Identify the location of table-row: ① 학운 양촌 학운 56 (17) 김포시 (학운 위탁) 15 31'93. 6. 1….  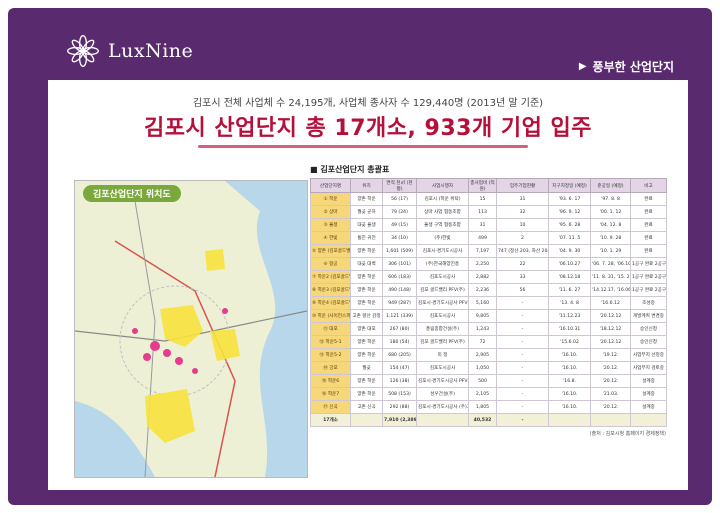
(488, 199).